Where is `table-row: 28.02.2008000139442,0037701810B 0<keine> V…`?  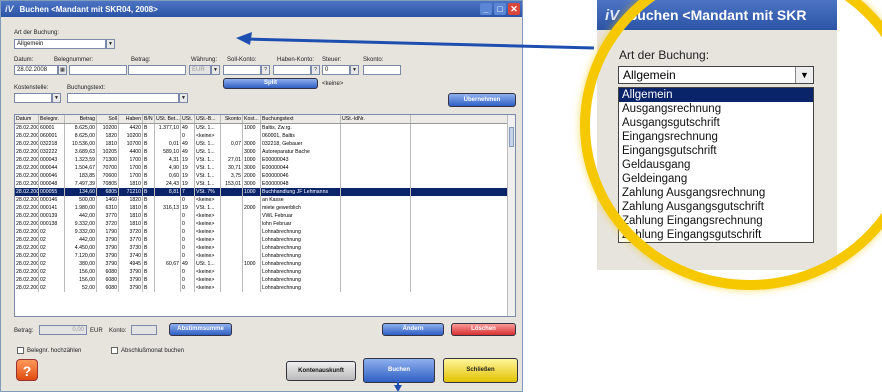
table-row: 28.02.2008000139442,0037701810B 0<keine> V… is located at coordinates (265, 216).